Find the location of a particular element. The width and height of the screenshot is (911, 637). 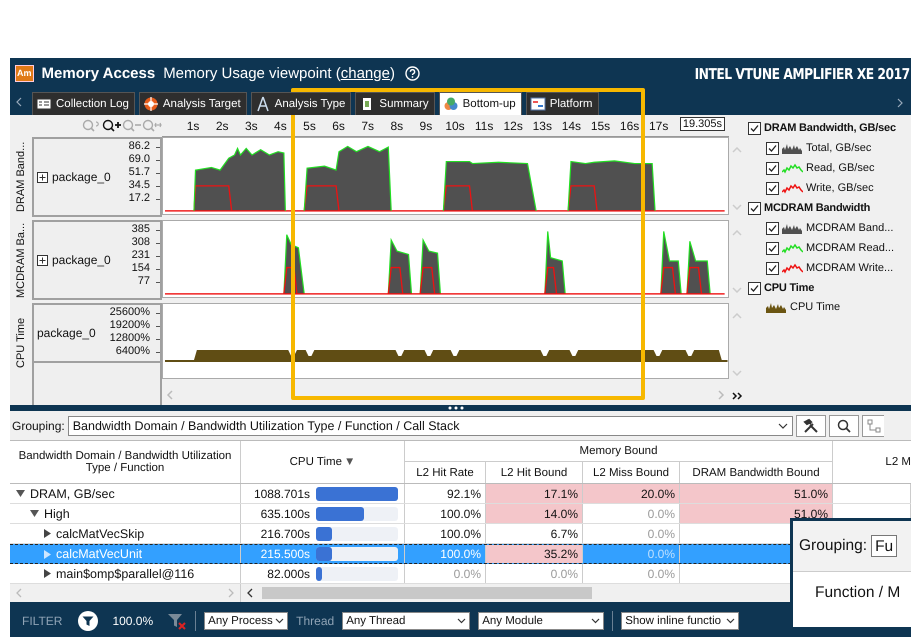

view-tab: Analysis Type is located at coordinates (301, 103).